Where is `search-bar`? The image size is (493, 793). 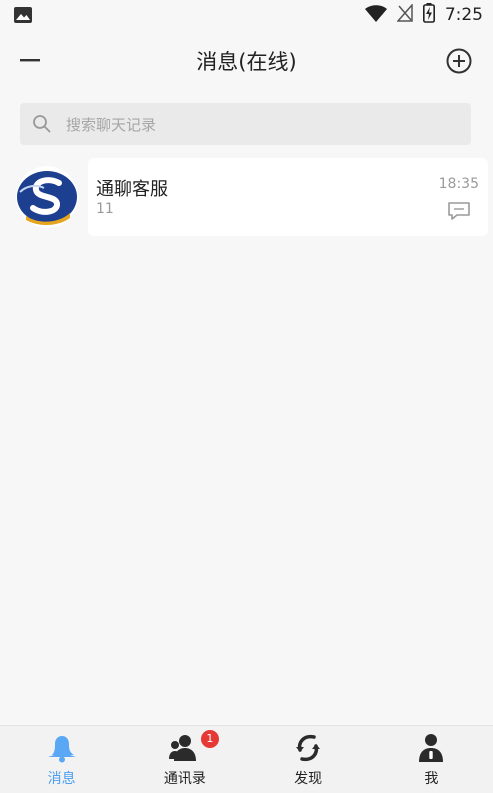 search-bar is located at coordinates (245, 125).